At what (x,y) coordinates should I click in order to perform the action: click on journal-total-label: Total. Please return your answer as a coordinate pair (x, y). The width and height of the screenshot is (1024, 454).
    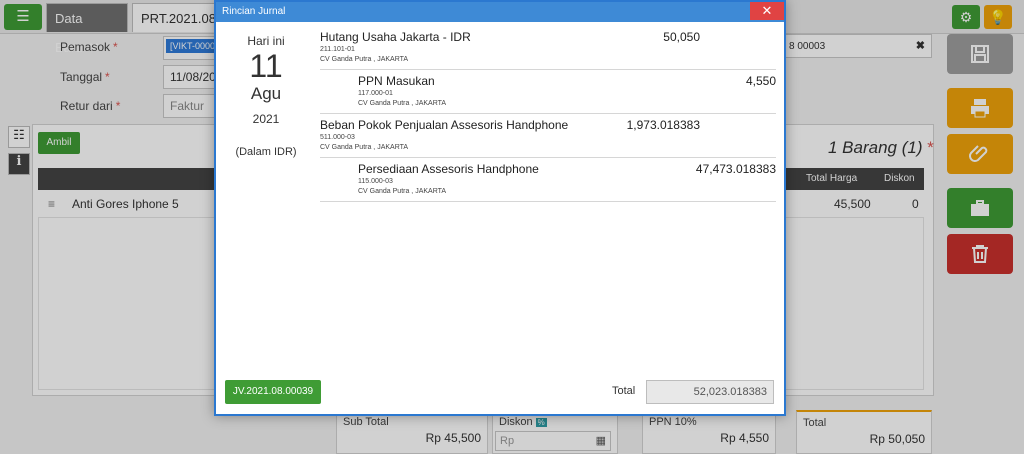
    Looking at the image, I should click on (624, 391).